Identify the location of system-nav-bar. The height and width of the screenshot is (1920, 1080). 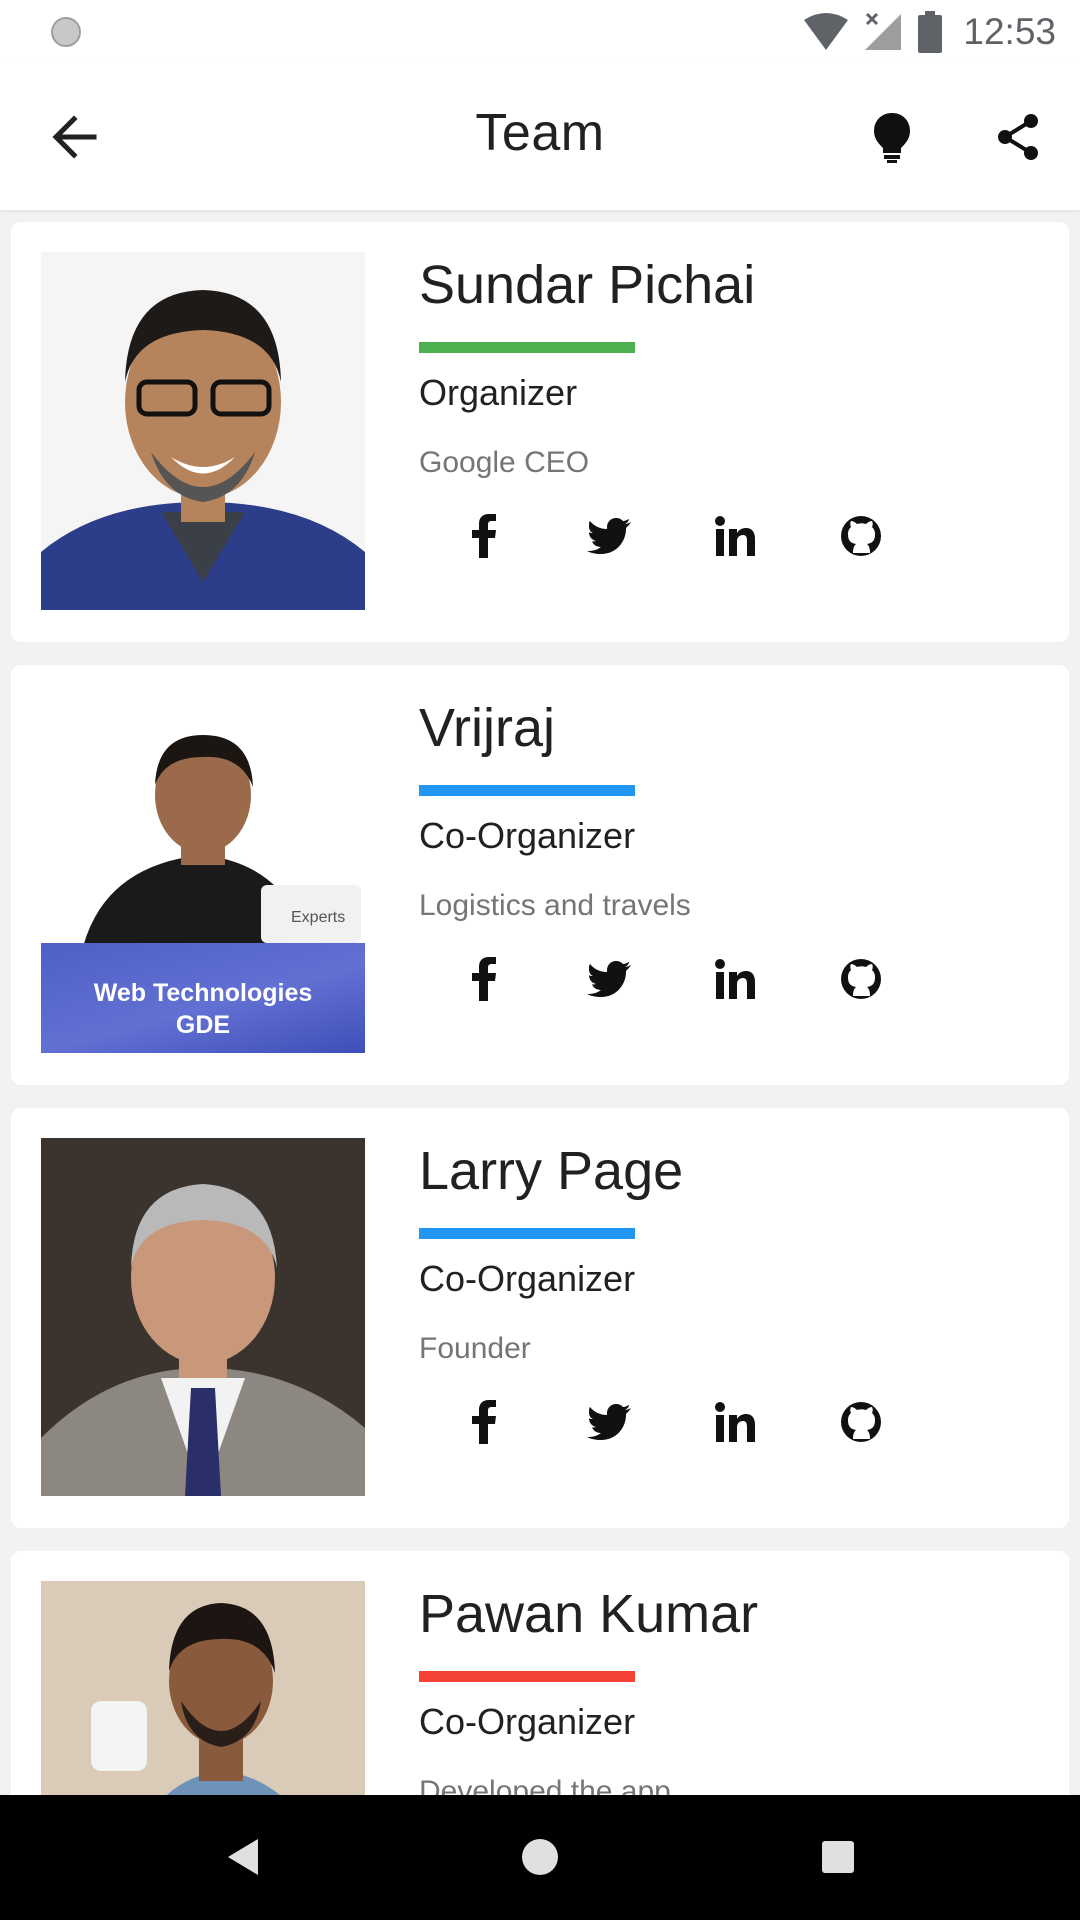
(540, 1857).